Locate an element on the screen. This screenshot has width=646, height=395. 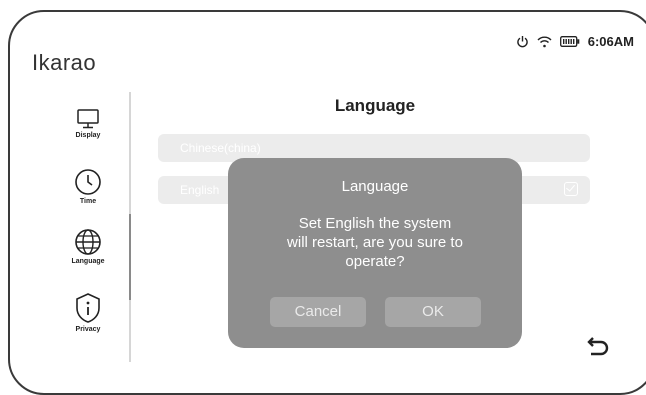
dialog-message-line: operate? is located at coordinates (375, 261).